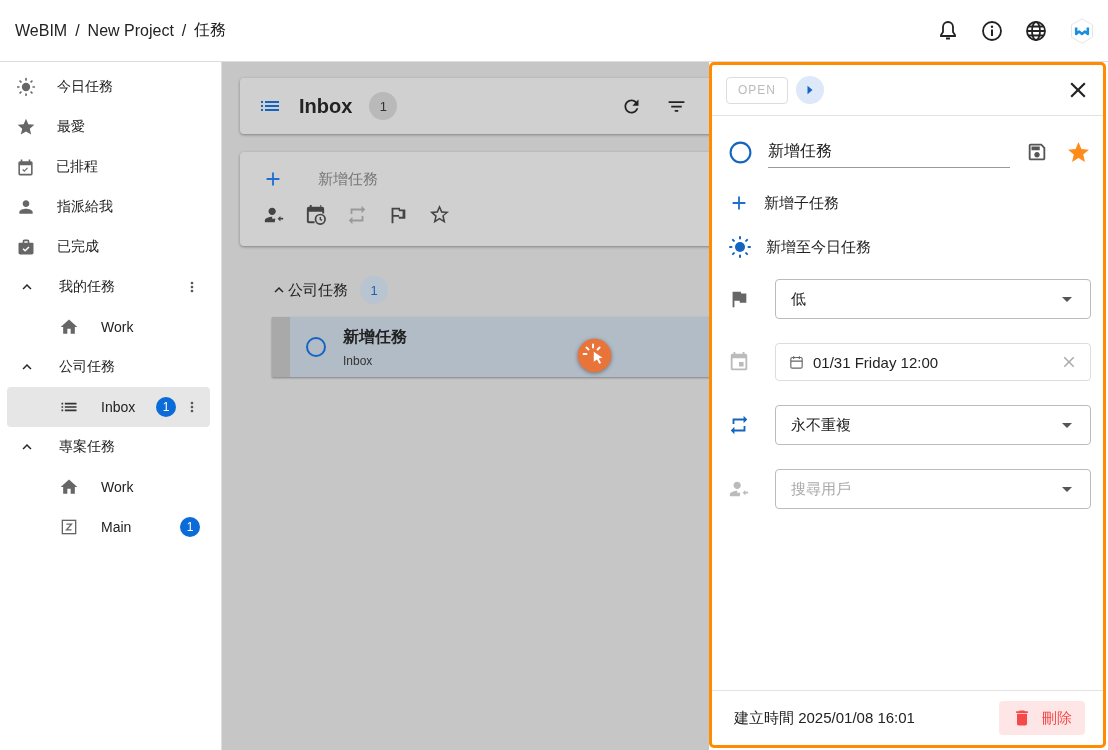 Image resolution: width=1108 pixels, height=750 pixels. Describe the element at coordinates (1036, 30) in the screenshot. I see `globe-icon` at that location.